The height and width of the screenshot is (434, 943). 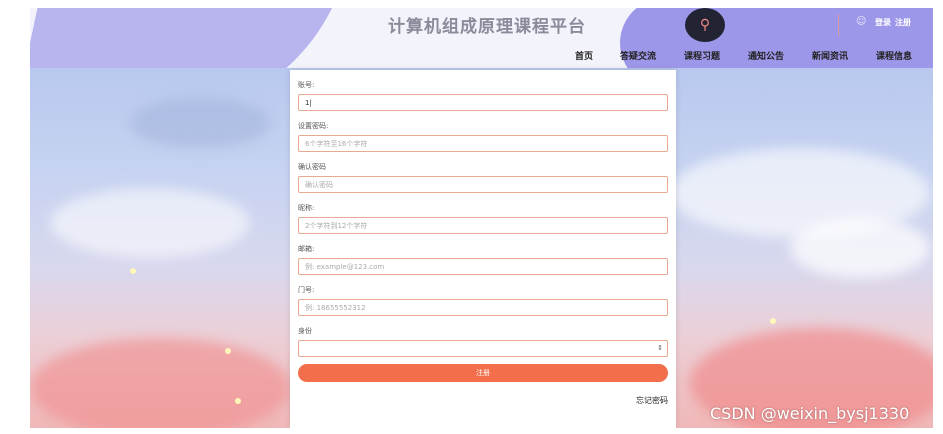 I want to click on account-input, so click(x=483, y=102).